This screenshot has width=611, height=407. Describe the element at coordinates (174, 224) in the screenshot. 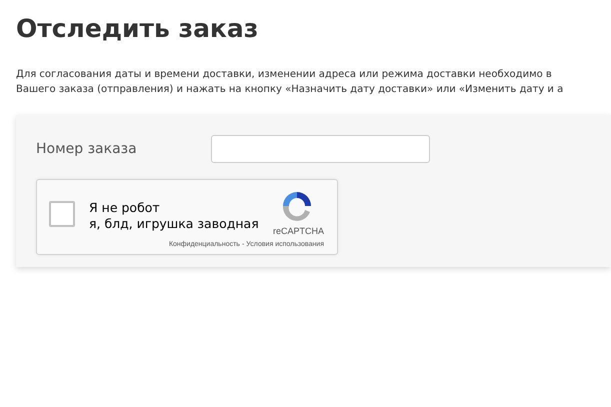

I see `captcha-label: я, блд, игрушка заводная` at that location.